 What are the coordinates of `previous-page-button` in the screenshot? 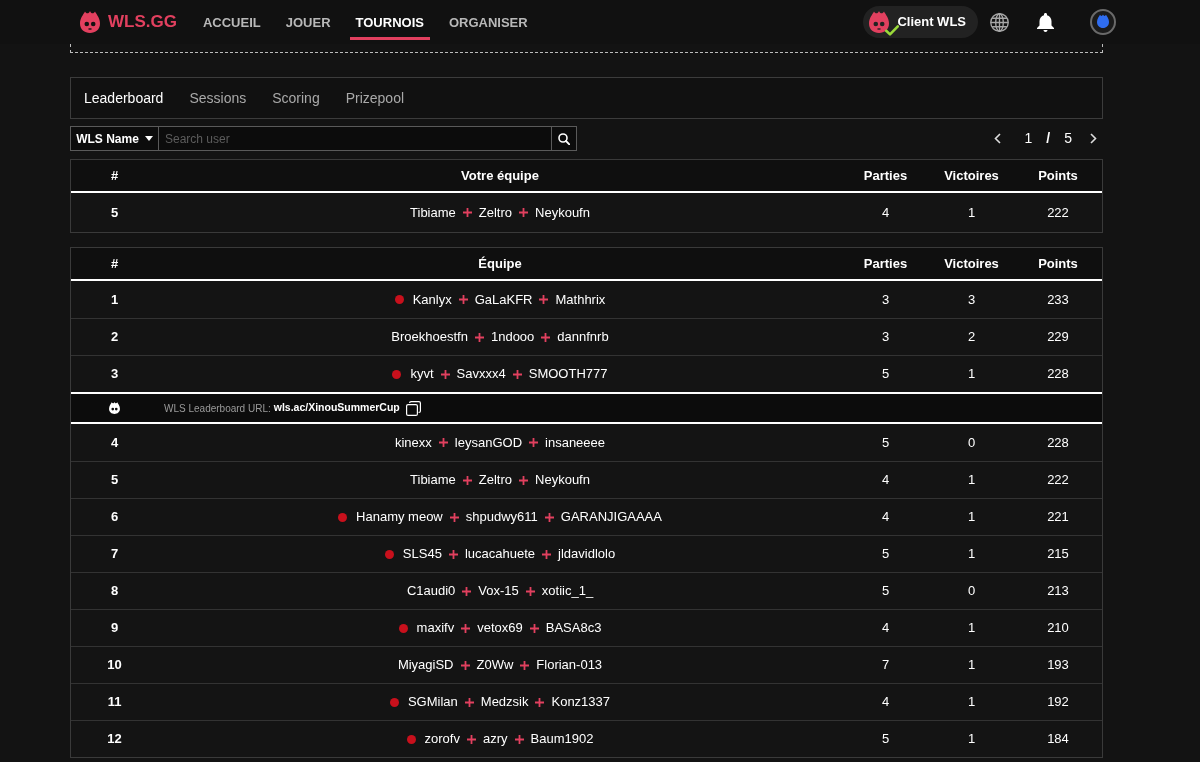 It's located at (997, 138).